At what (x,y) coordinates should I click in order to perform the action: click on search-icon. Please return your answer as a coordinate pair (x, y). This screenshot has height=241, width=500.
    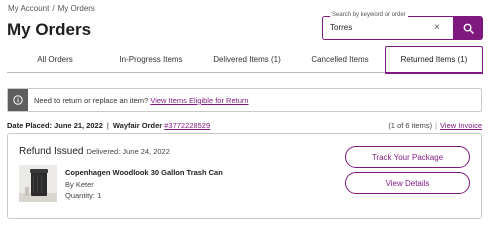
    Looking at the image, I should click on (468, 28).